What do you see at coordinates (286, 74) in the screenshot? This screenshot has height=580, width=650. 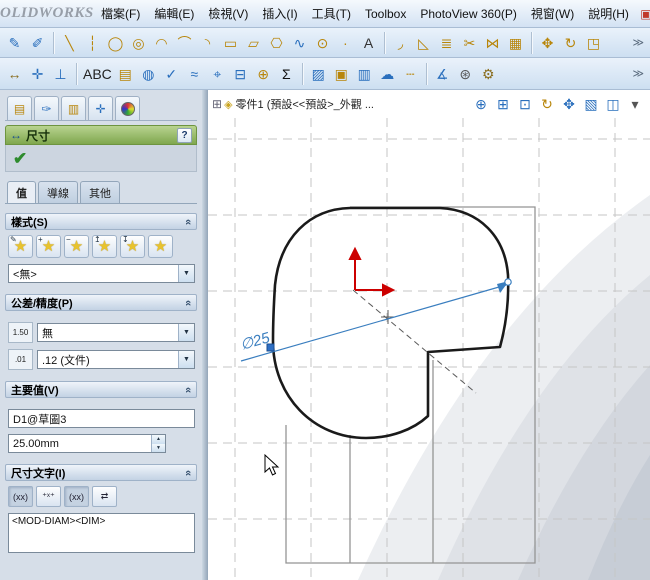 I see `equations-icon: Σ` at bounding box center [286, 74].